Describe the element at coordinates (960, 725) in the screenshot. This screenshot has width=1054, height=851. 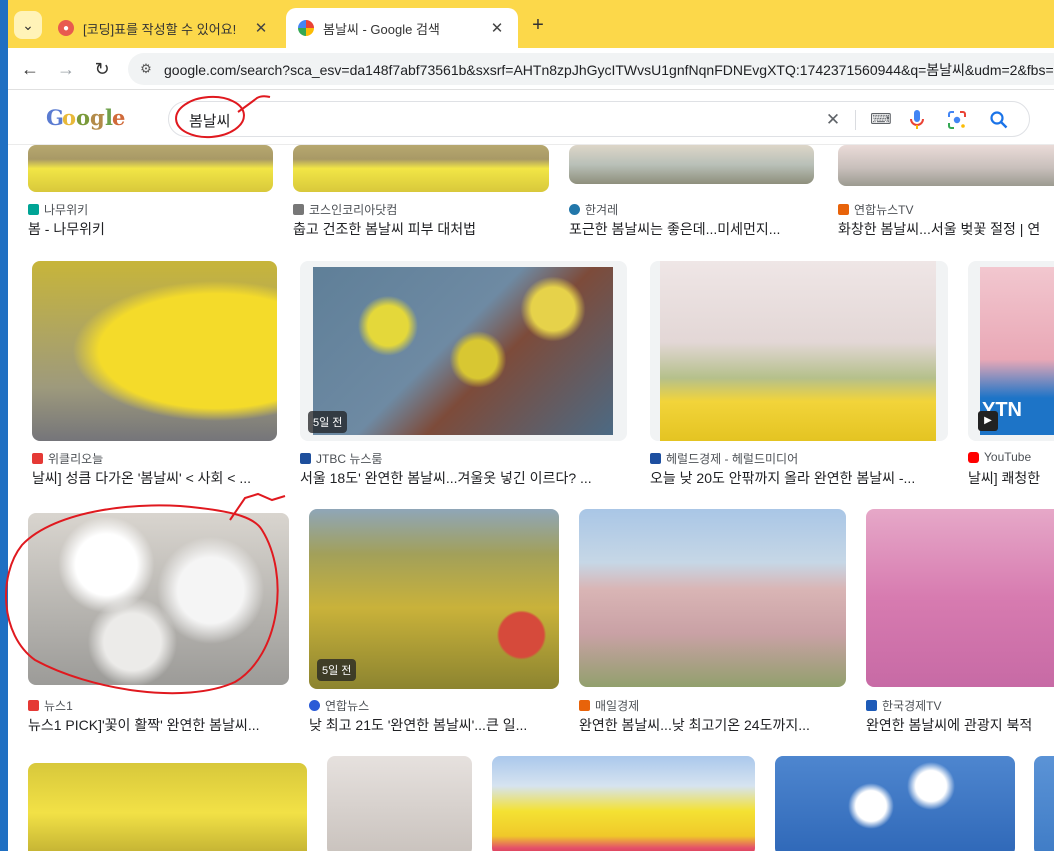
I see `result-caption: 완연한 봄날씨에 관광지 북적` at that location.